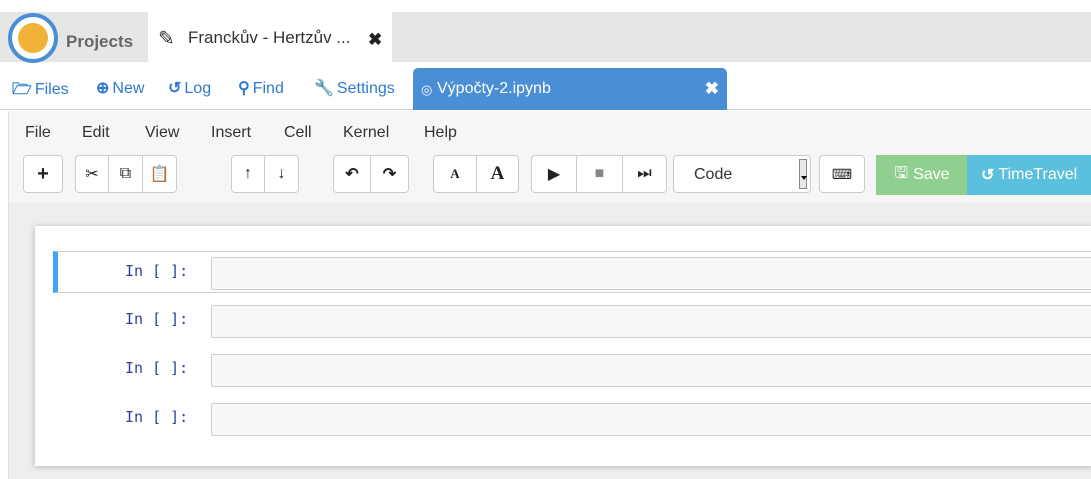  I want to click on step-icon: ⏭, so click(644, 173).